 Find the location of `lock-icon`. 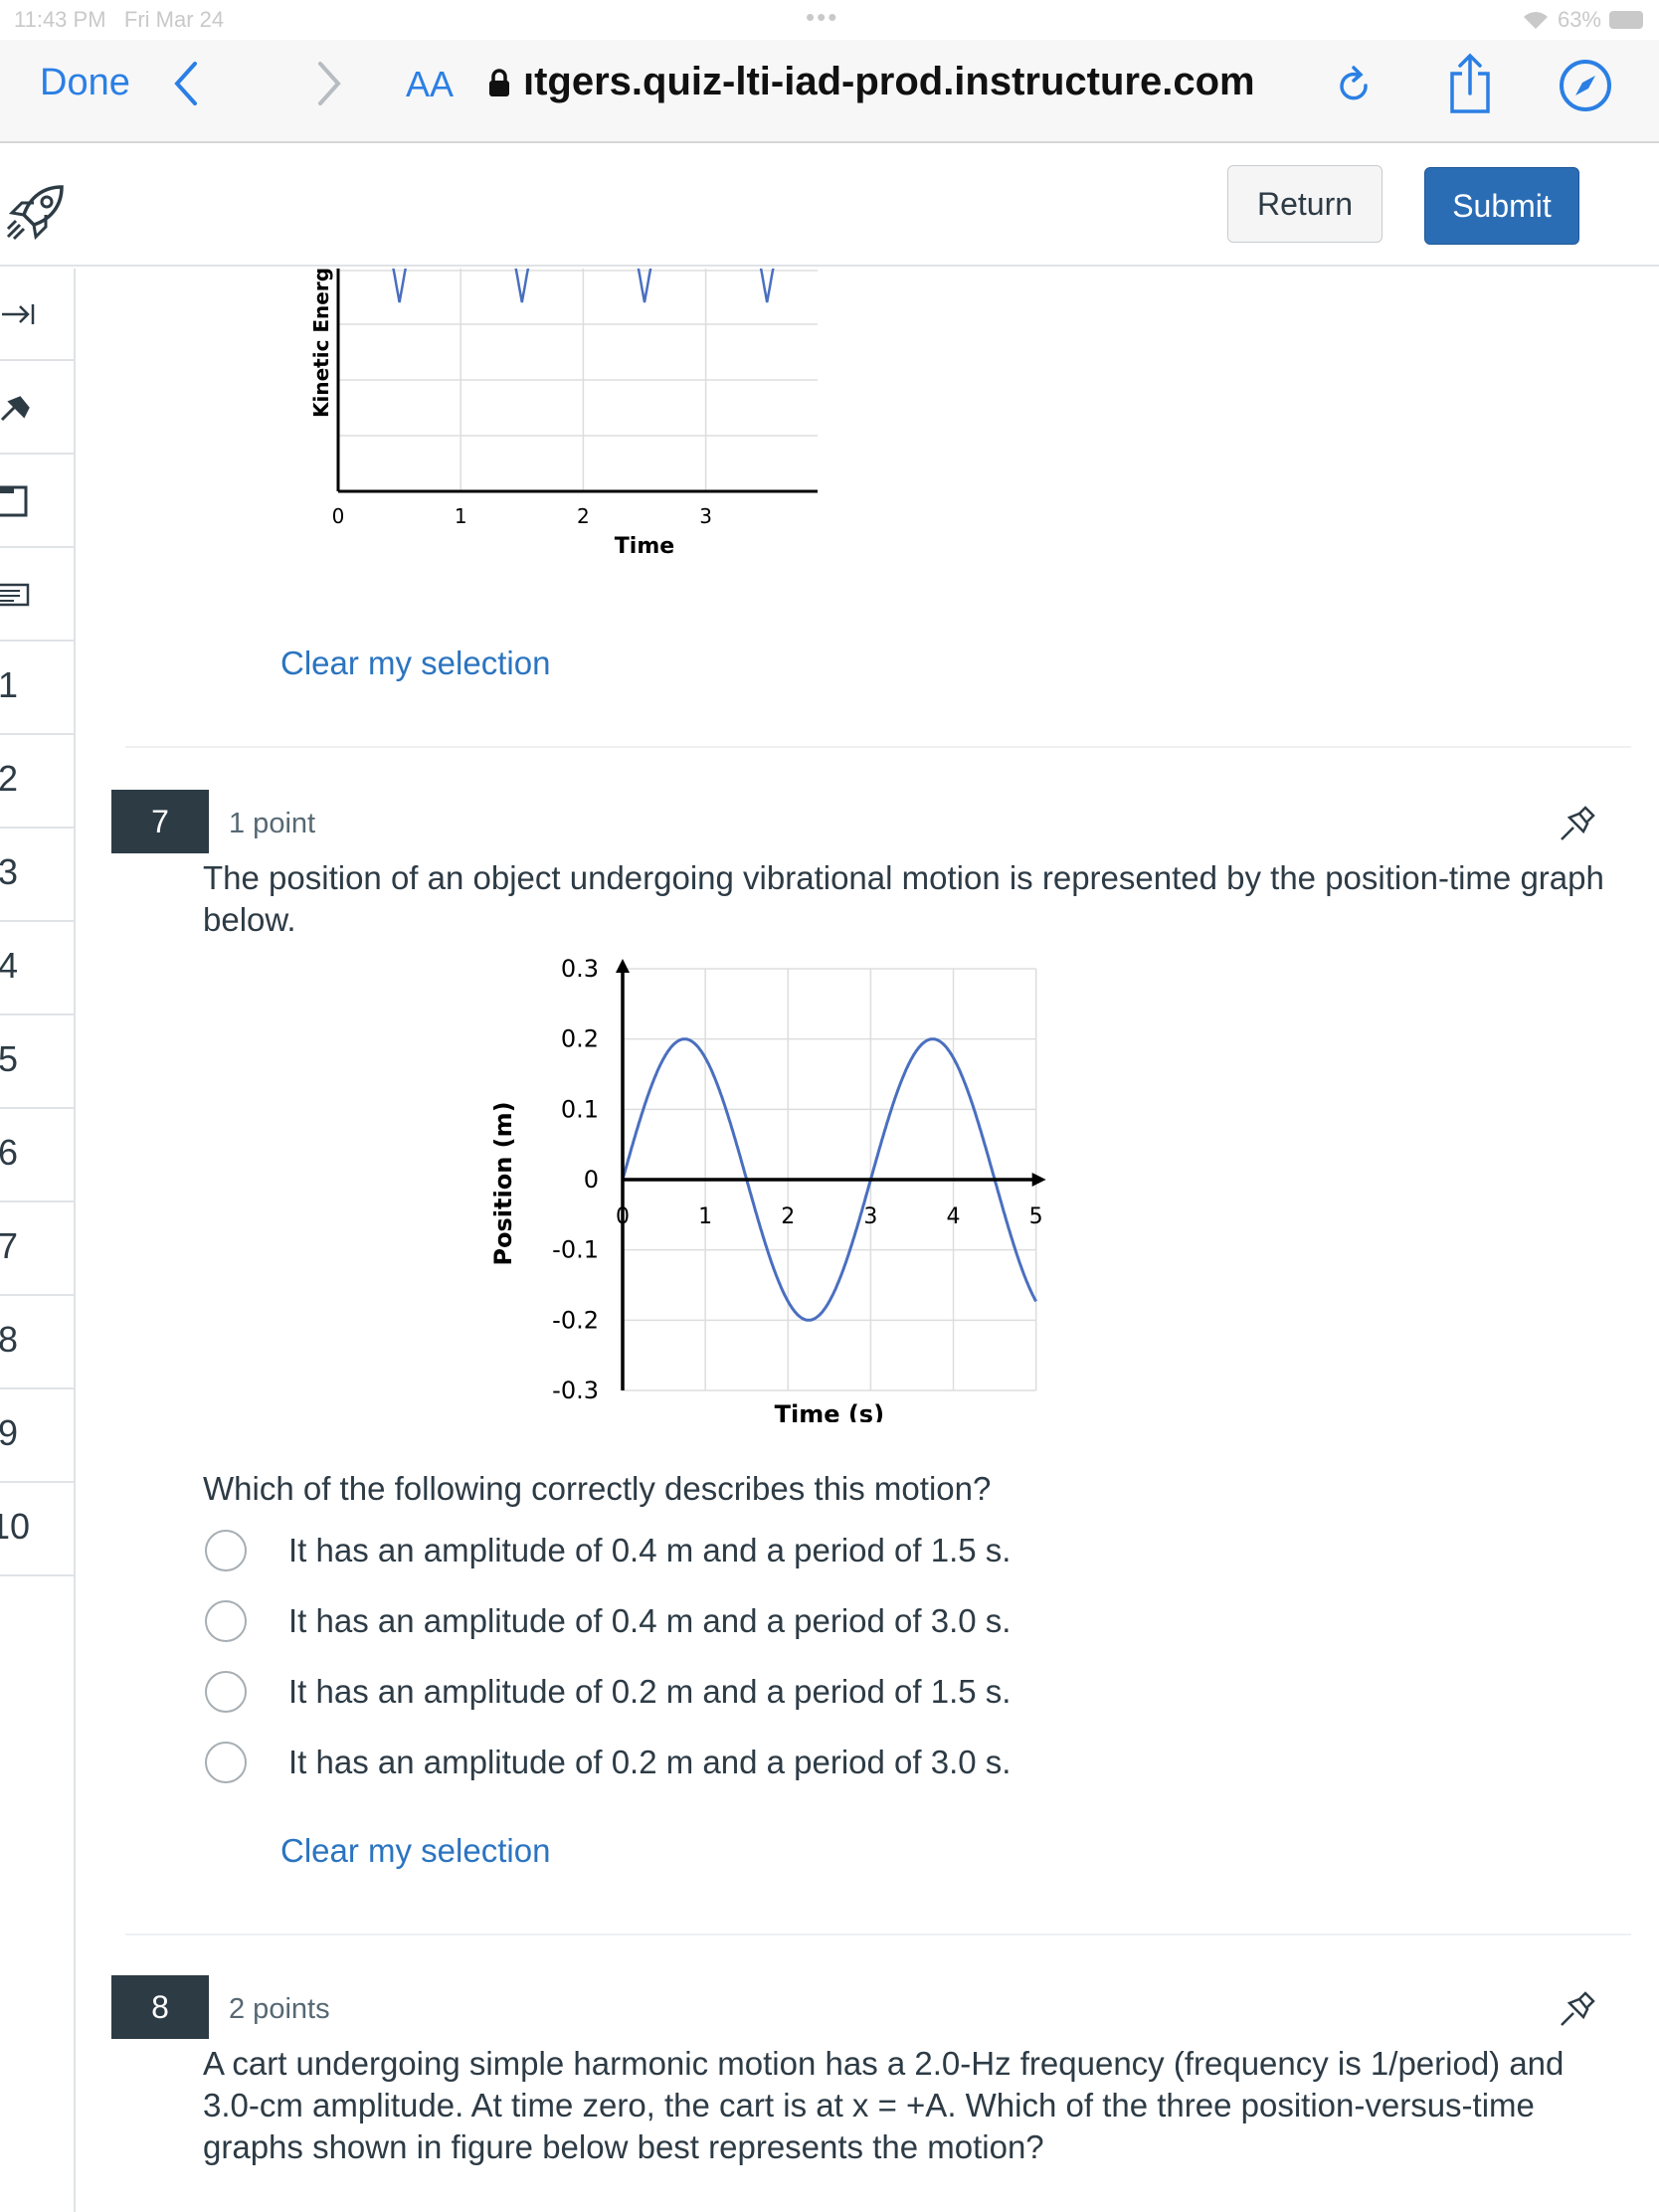

lock-icon is located at coordinates (499, 82).